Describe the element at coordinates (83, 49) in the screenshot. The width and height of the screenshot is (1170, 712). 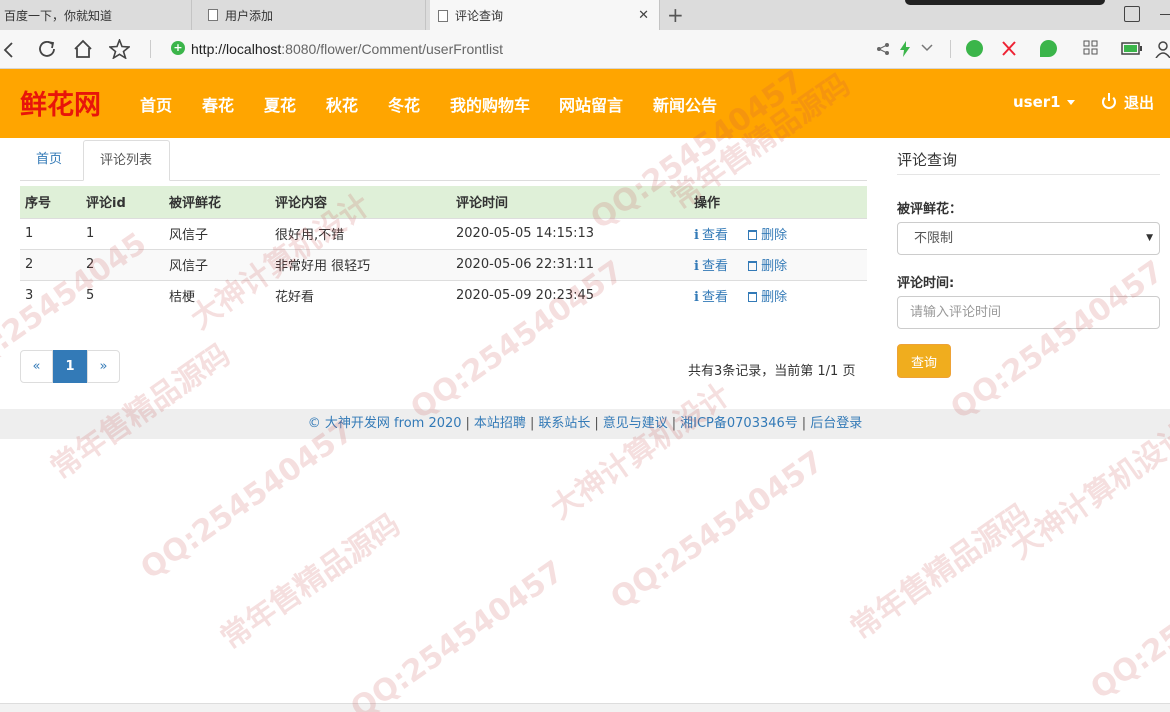
I see `home-icon` at that location.